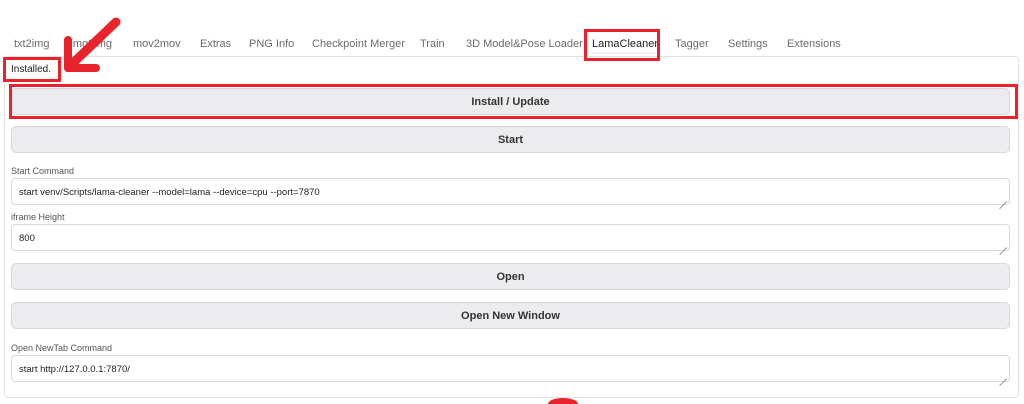  What do you see at coordinates (814, 44) in the screenshot?
I see `tab-extensions: Extensions` at bounding box center [814, 44].